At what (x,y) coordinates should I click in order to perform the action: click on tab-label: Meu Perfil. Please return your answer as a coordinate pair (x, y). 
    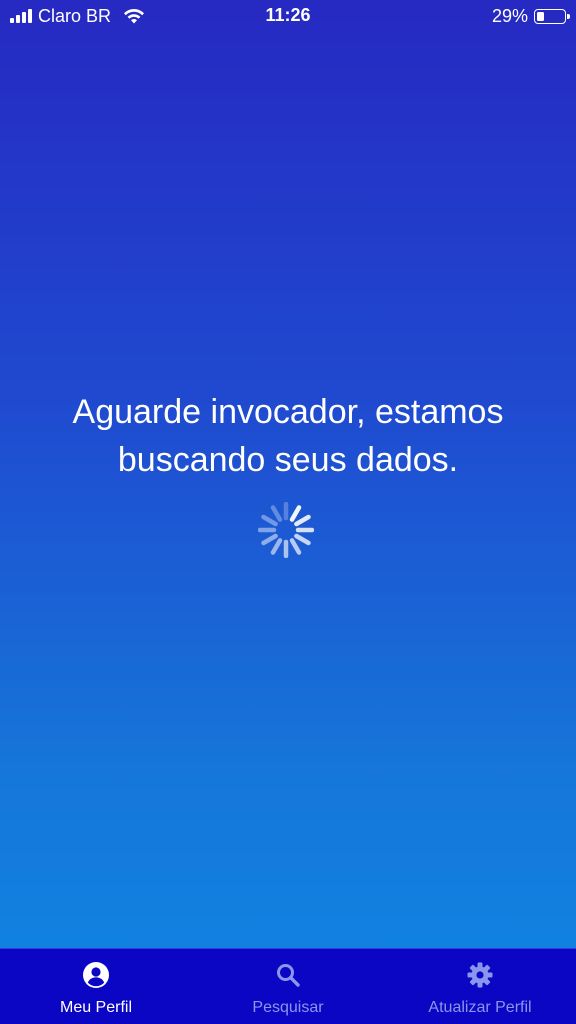
    Looking at the image, I should click on (96, 1007).